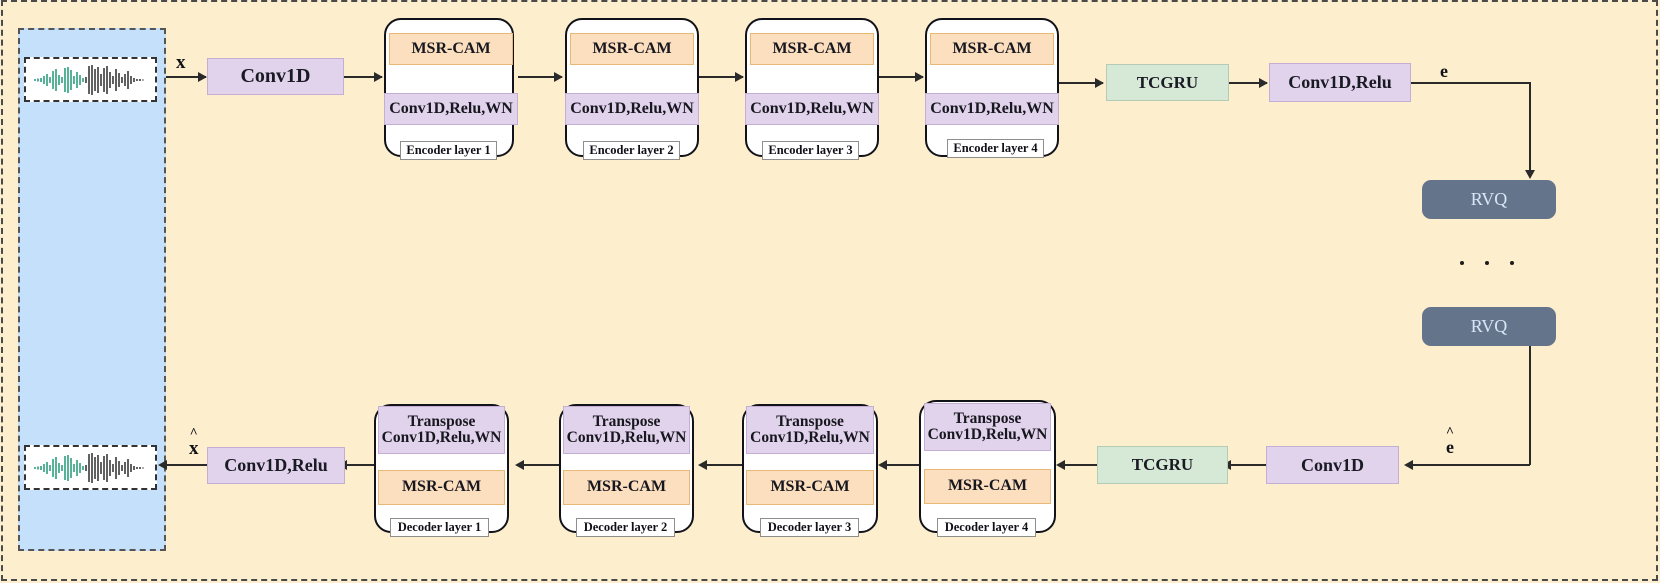 The image size is (1660, 583). I want to click on connector-dec1-to-dec2, so click(901, 465).